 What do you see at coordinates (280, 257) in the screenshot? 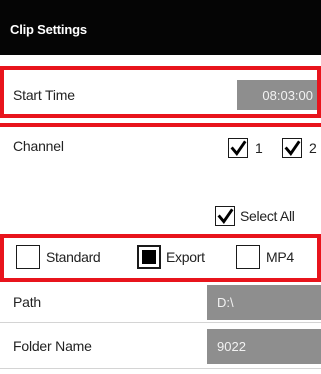
I see `mp4-option-label: MP4` at bounding box center [280, 257].